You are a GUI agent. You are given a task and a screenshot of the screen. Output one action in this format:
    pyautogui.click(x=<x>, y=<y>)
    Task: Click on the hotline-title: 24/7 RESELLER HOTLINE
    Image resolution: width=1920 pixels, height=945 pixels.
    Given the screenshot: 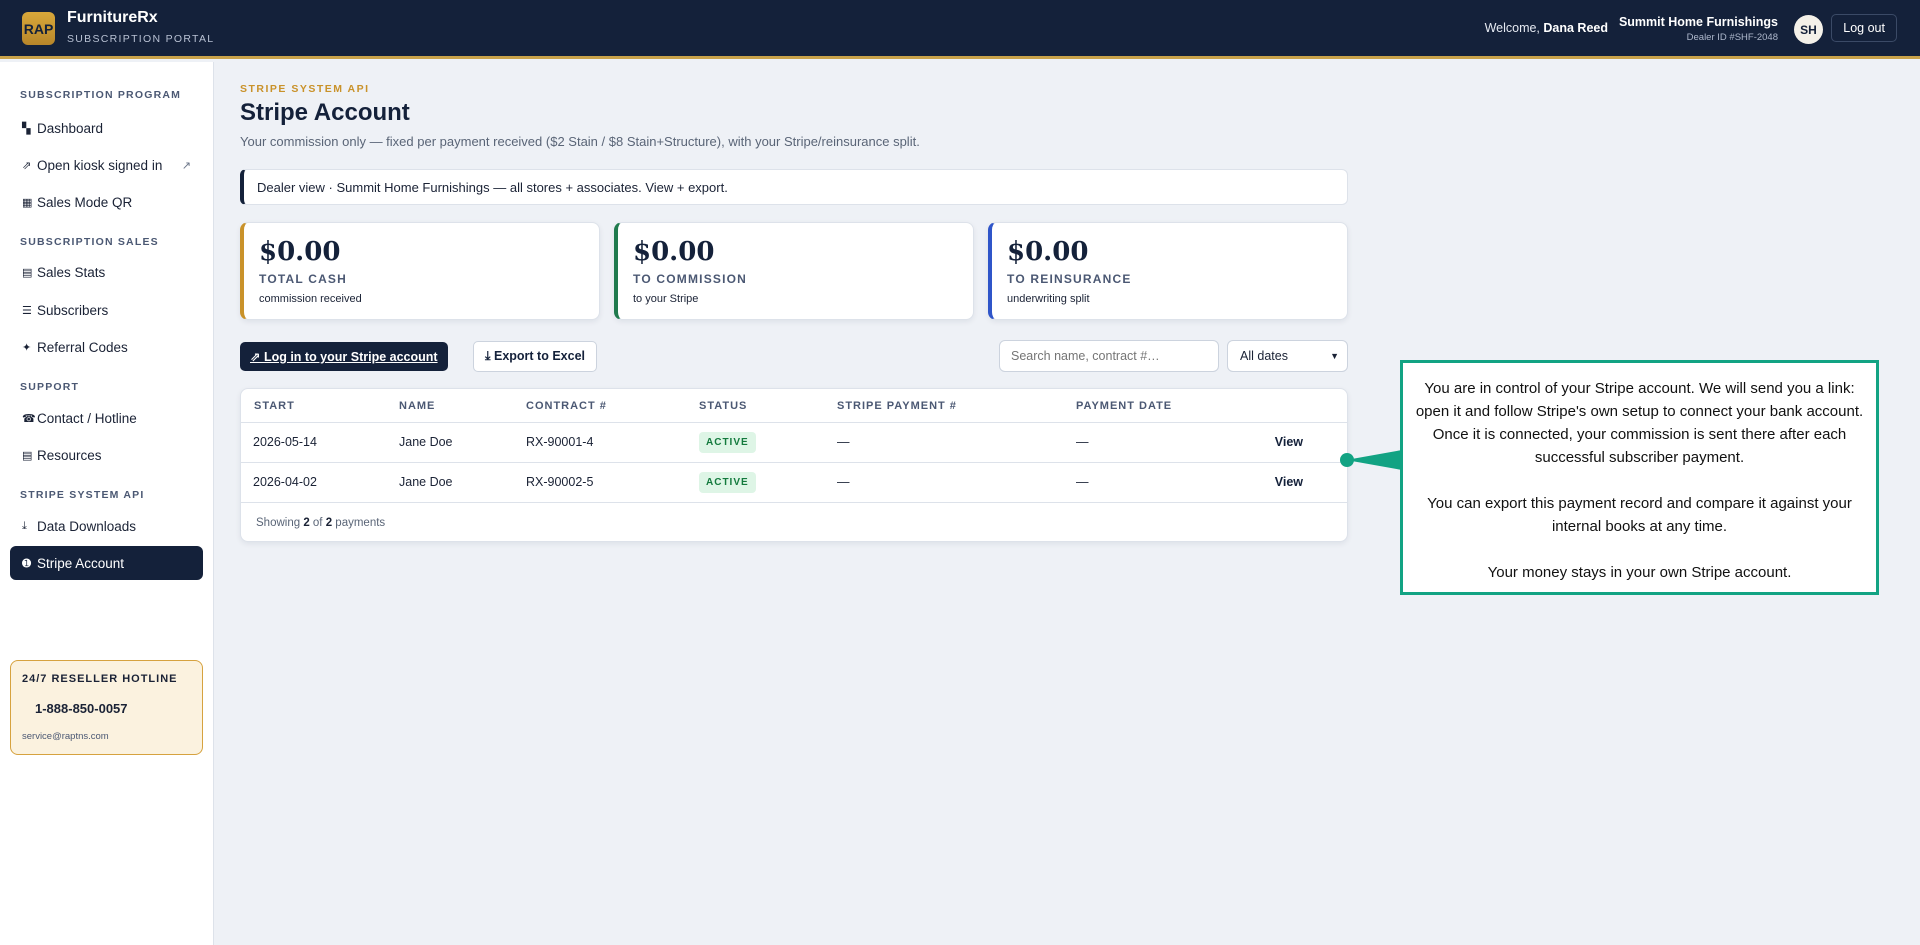 What is the action you would take?
    pyautogui.click(x=100, y=679)
    